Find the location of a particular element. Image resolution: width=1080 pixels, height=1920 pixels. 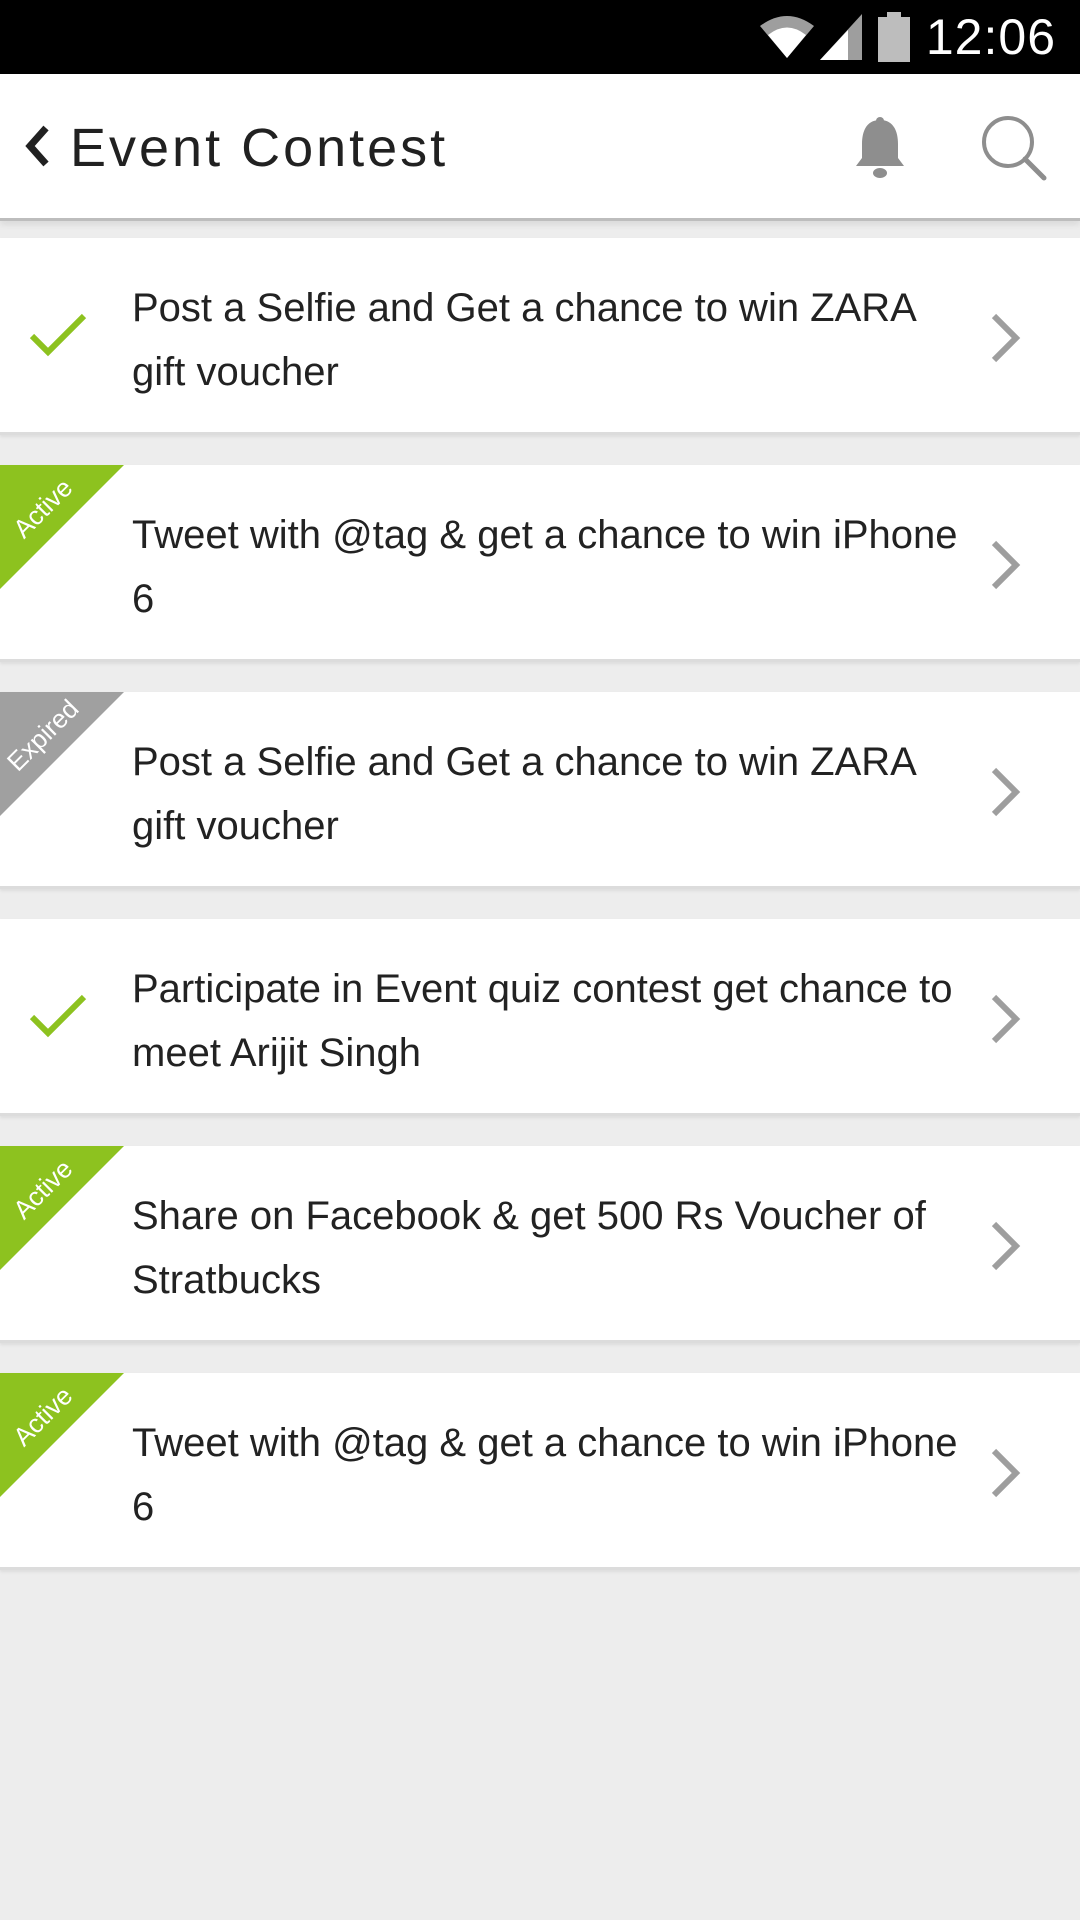

back-chevron-icon is located at coordinates (37, 146).